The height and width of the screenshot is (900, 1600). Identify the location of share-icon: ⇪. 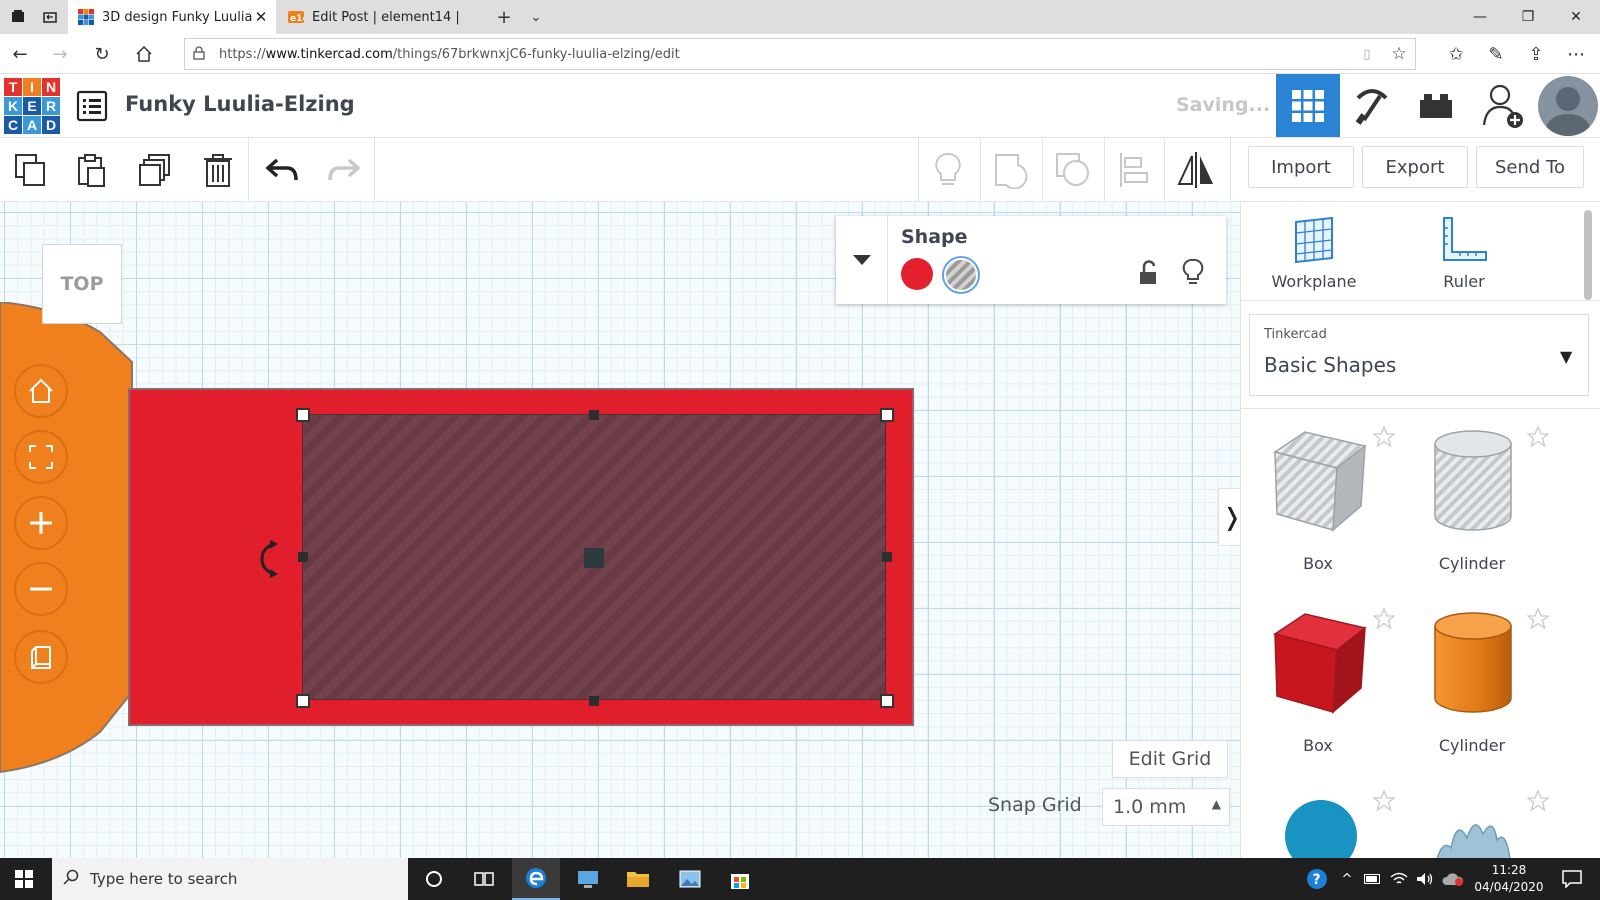
(1536, 54).